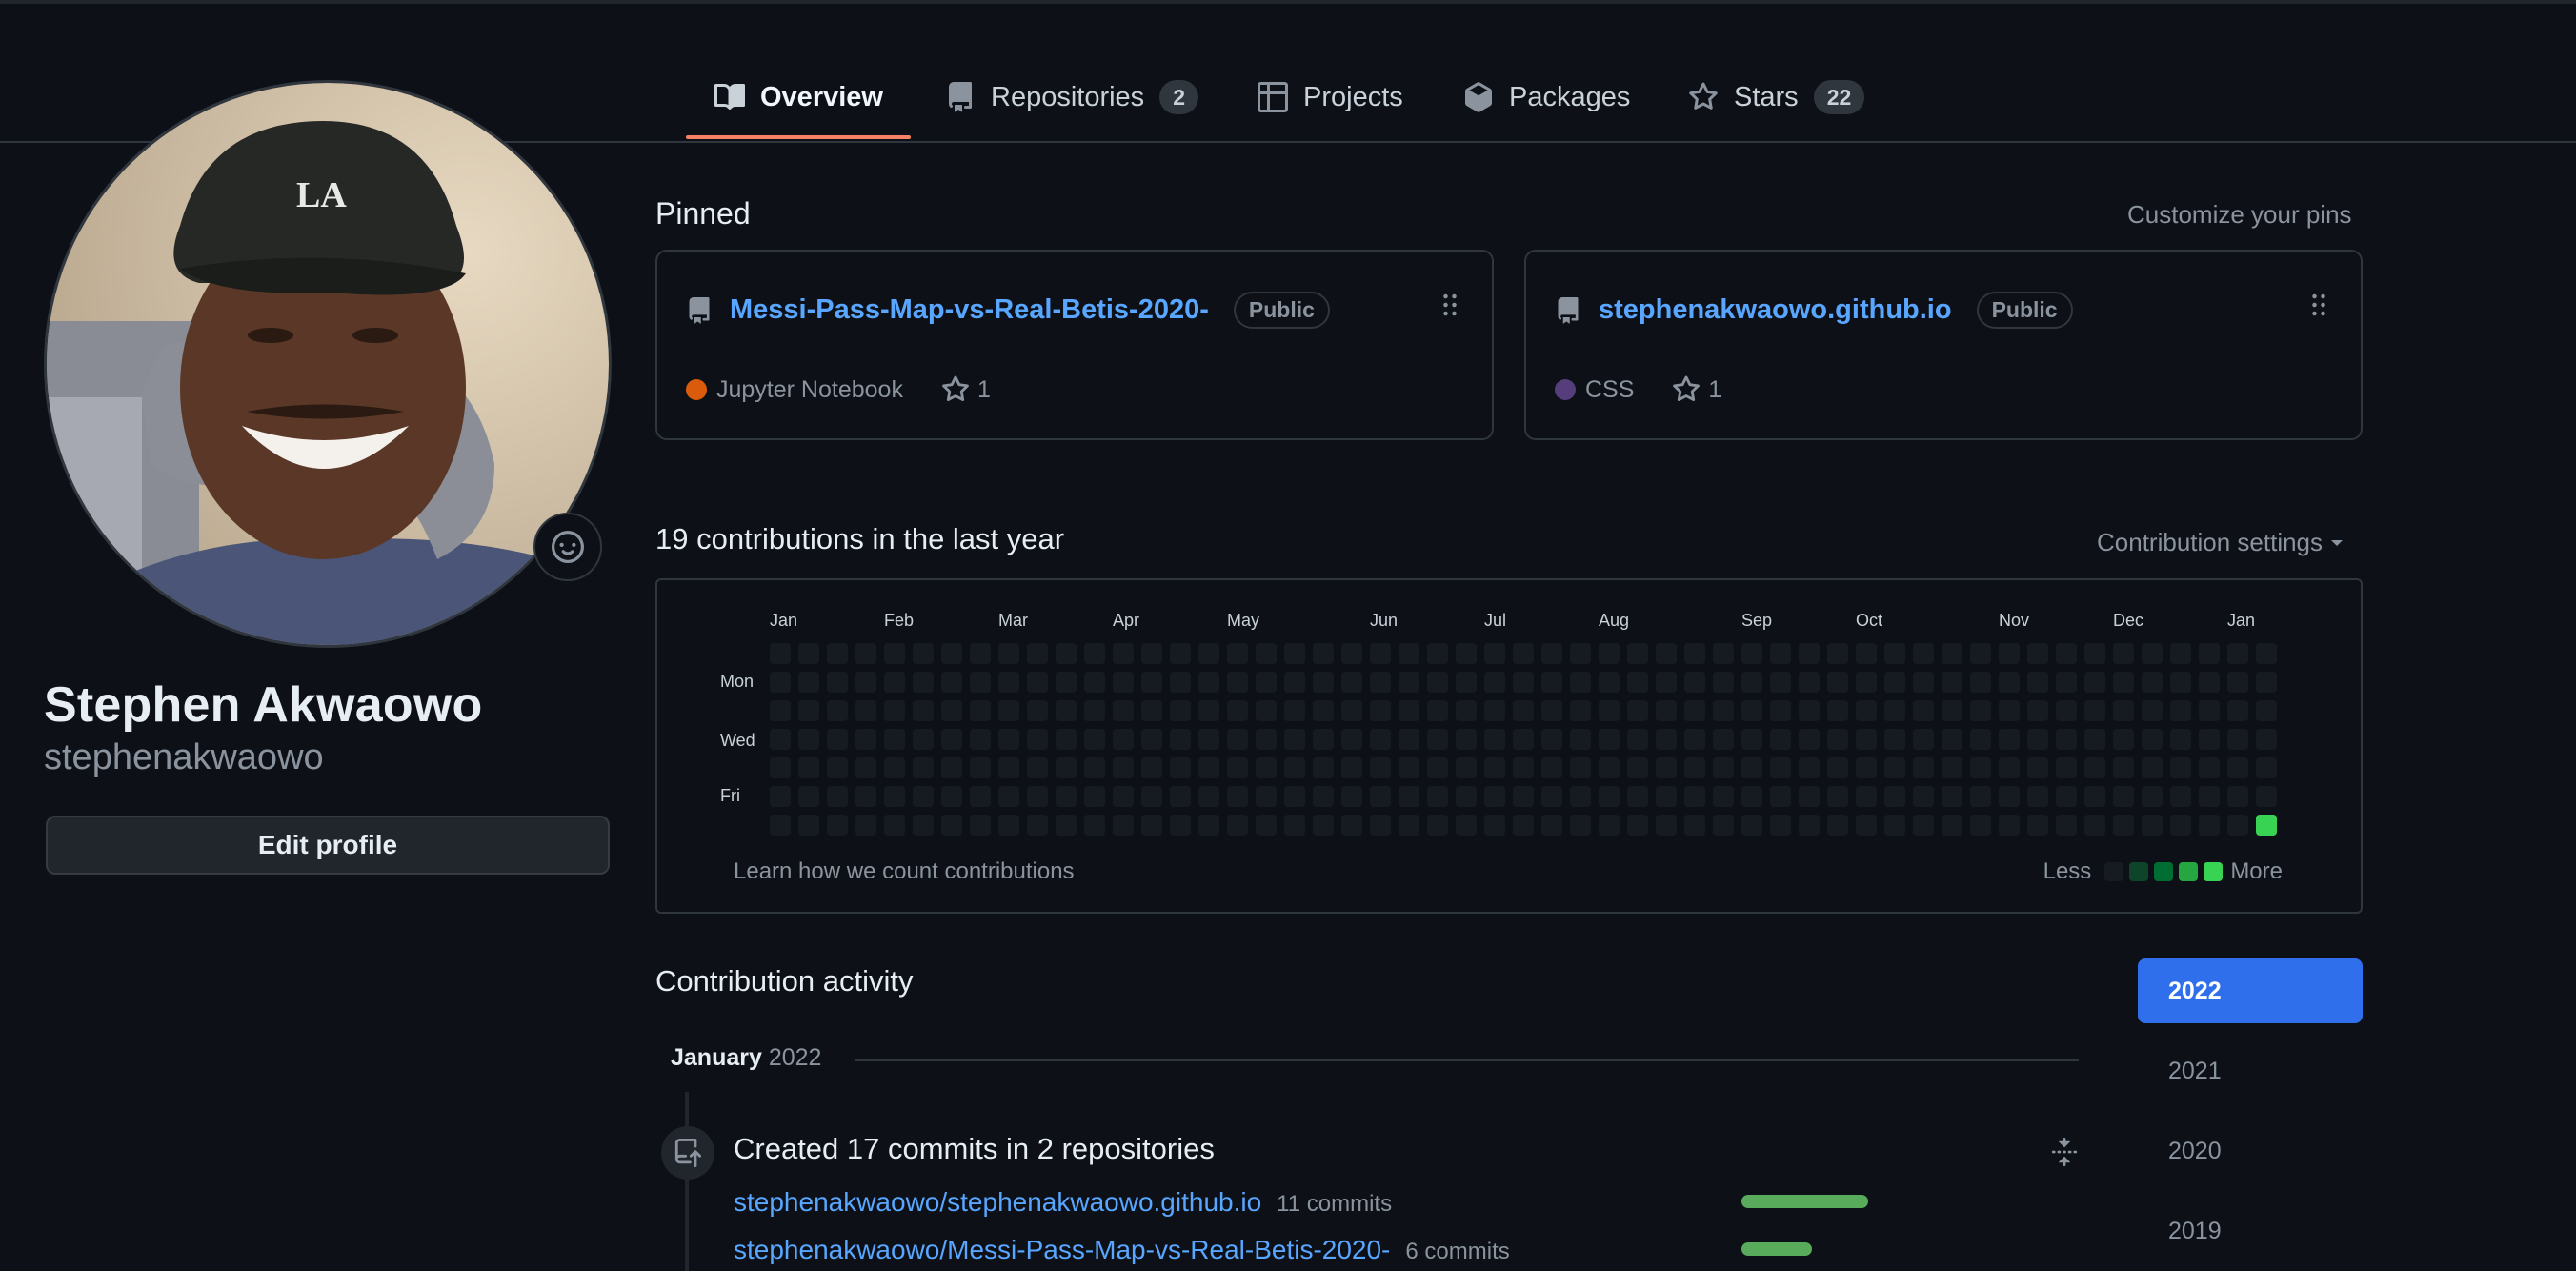  What do you see at coordinates (328, 845) in the screenshot?
I see `edit-profile-button: Edit profile` at bounding box center [328, 845].